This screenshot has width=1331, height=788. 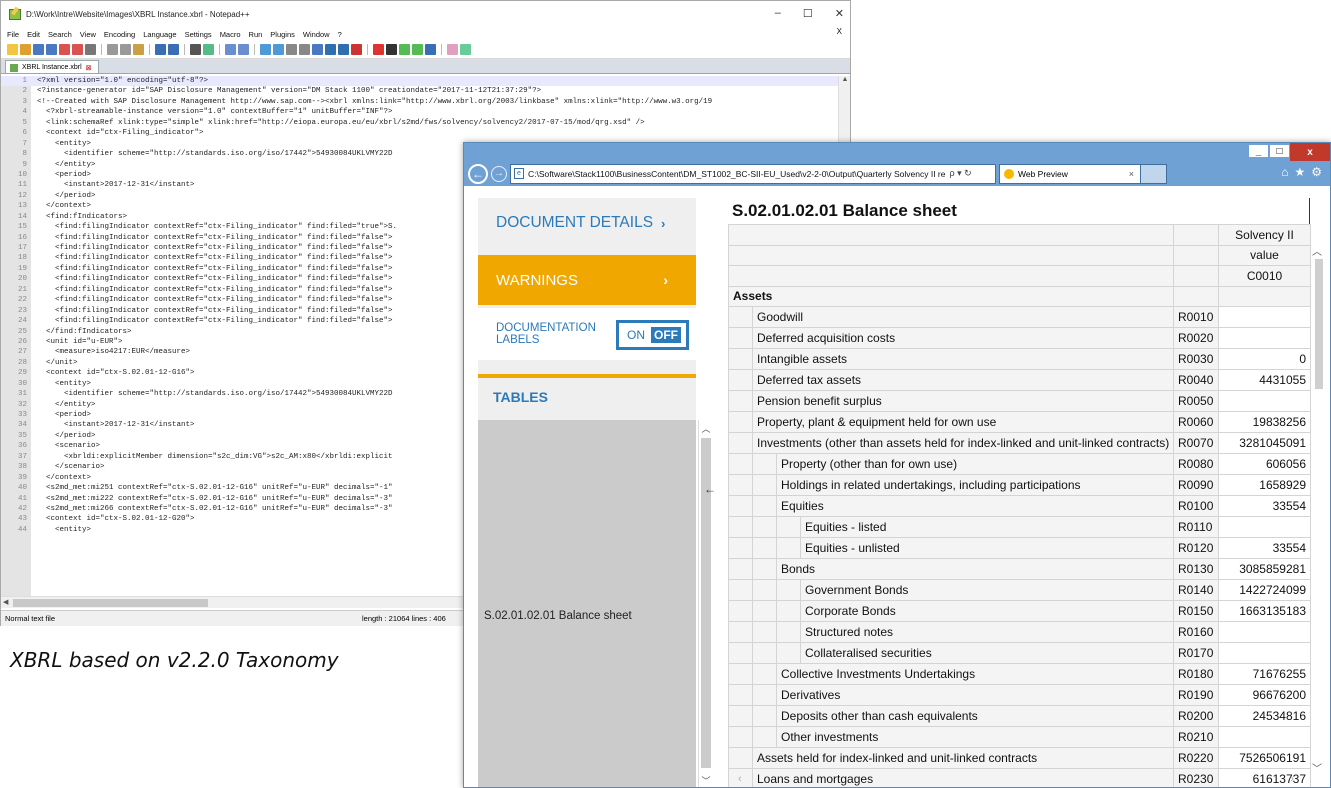 What do you see at coordinates (356, 49) in the screenshot?
I see `function-list-icon` at bounding box center [356, 49].